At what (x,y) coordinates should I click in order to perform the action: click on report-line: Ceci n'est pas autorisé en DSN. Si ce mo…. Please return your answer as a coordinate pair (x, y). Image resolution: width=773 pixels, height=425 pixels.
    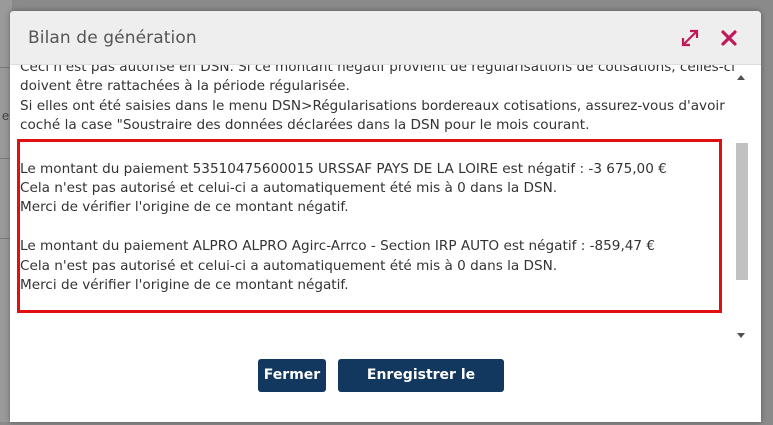
    Looking at the image, I should click on (377, 70).